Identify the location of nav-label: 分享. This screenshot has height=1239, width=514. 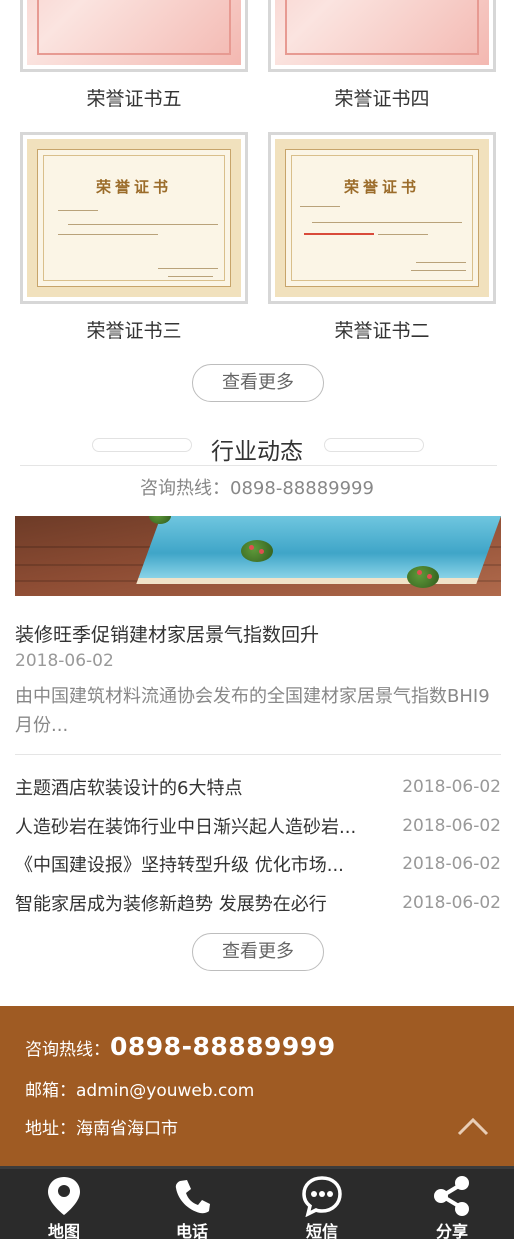
(451, 1230).